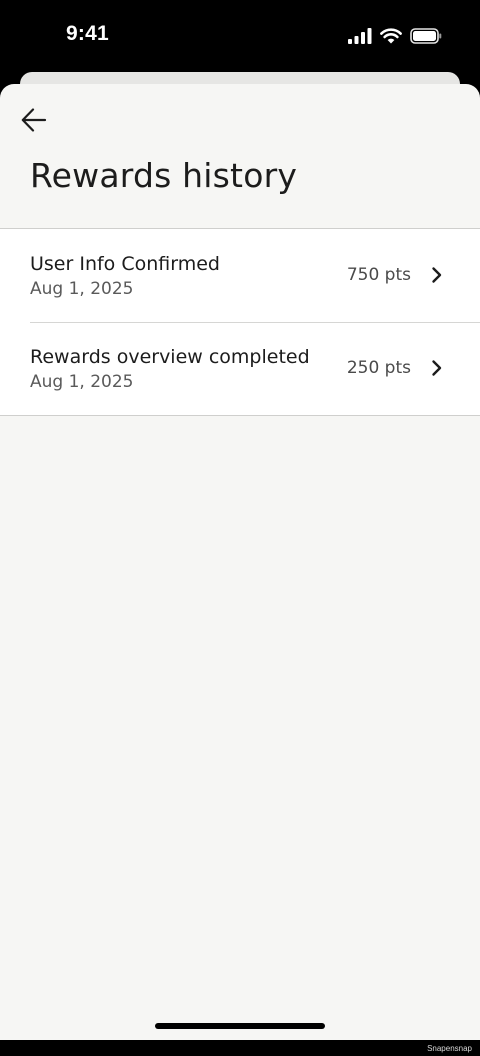  I want to click on status-bar: 9:41, so click(240, 36).